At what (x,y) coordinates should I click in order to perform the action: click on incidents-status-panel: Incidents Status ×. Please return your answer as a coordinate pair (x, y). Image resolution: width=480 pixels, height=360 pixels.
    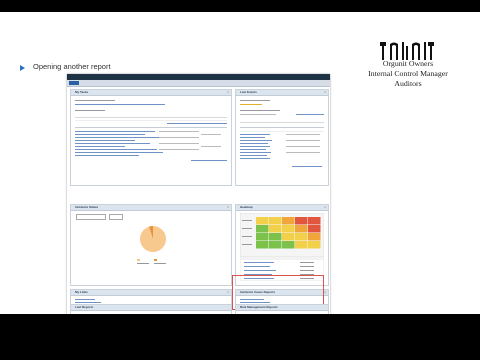
    Looking at the image, I should click on (151, 245).